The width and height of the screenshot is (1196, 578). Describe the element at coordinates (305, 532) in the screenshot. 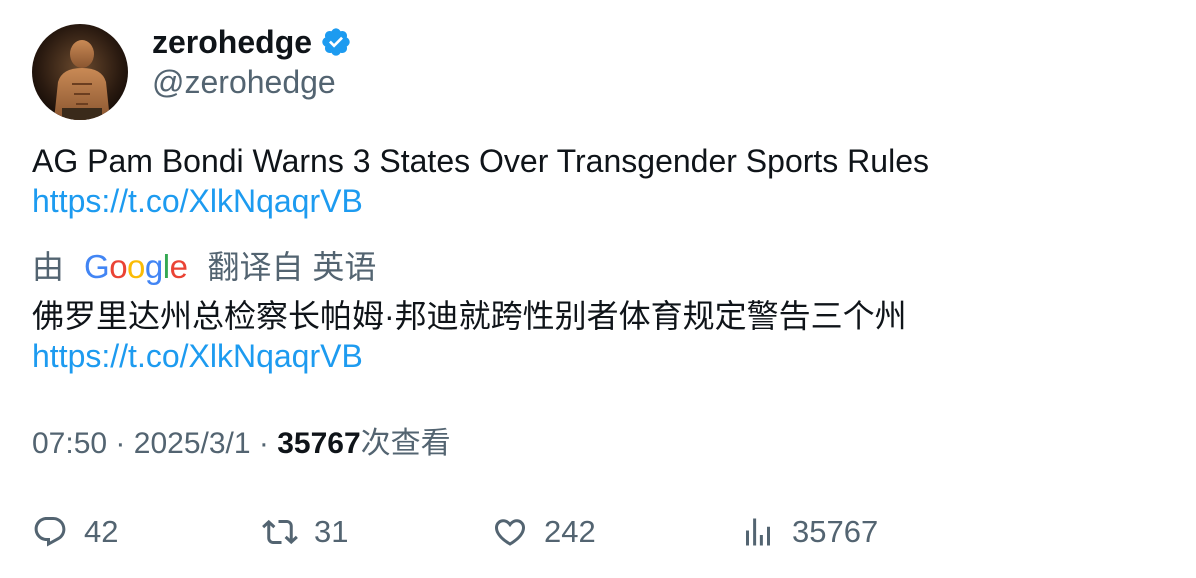

I see `retweet-button: 31` at that location.